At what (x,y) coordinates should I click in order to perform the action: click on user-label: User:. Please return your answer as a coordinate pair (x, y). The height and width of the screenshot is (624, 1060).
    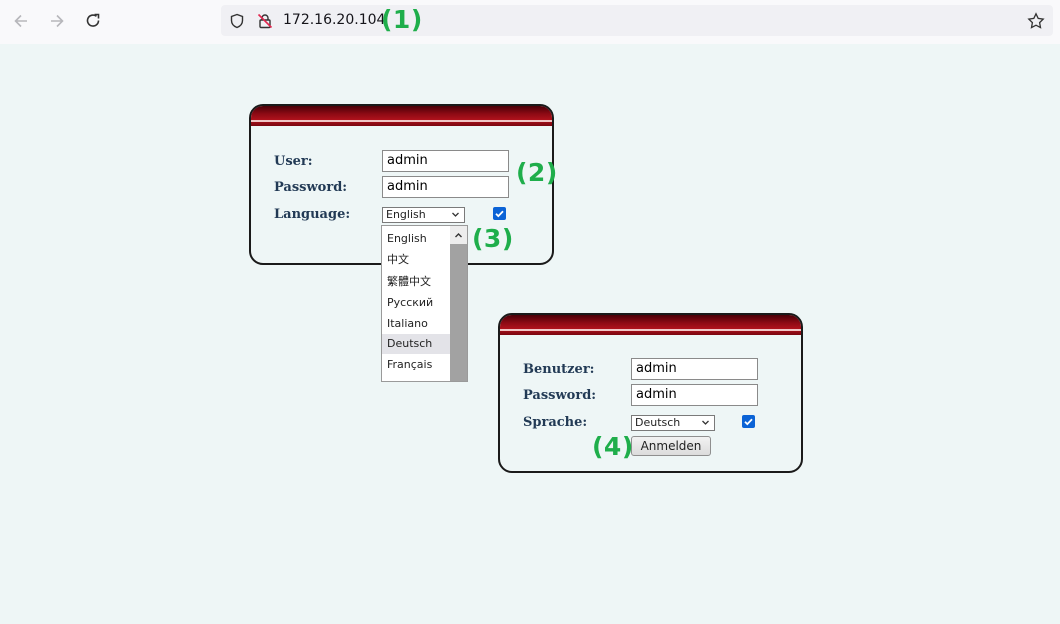
    Looking at the image, I should click on (293, 161).